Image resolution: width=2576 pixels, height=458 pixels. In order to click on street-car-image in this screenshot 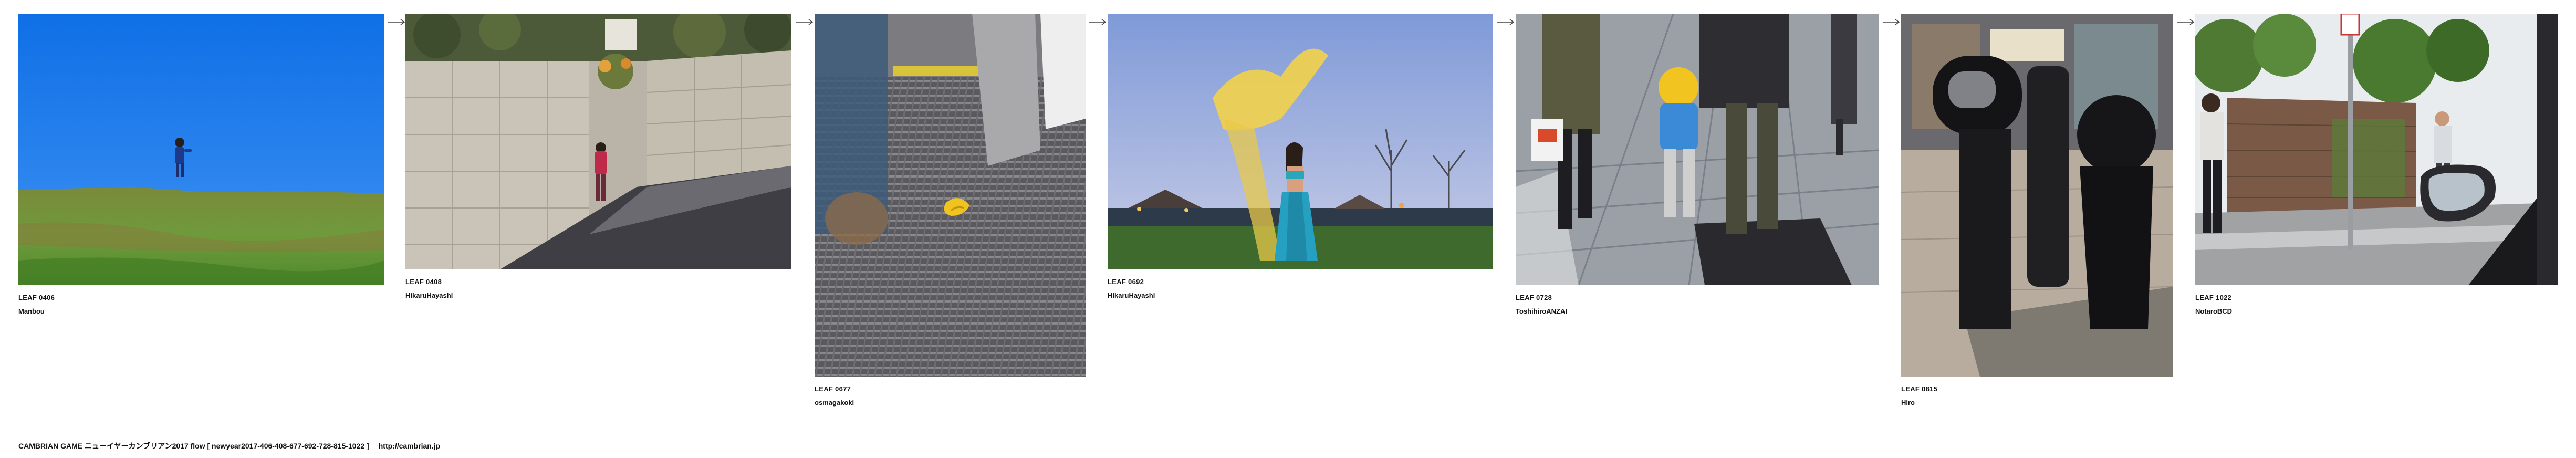, I will do `click(2376, 149)`.